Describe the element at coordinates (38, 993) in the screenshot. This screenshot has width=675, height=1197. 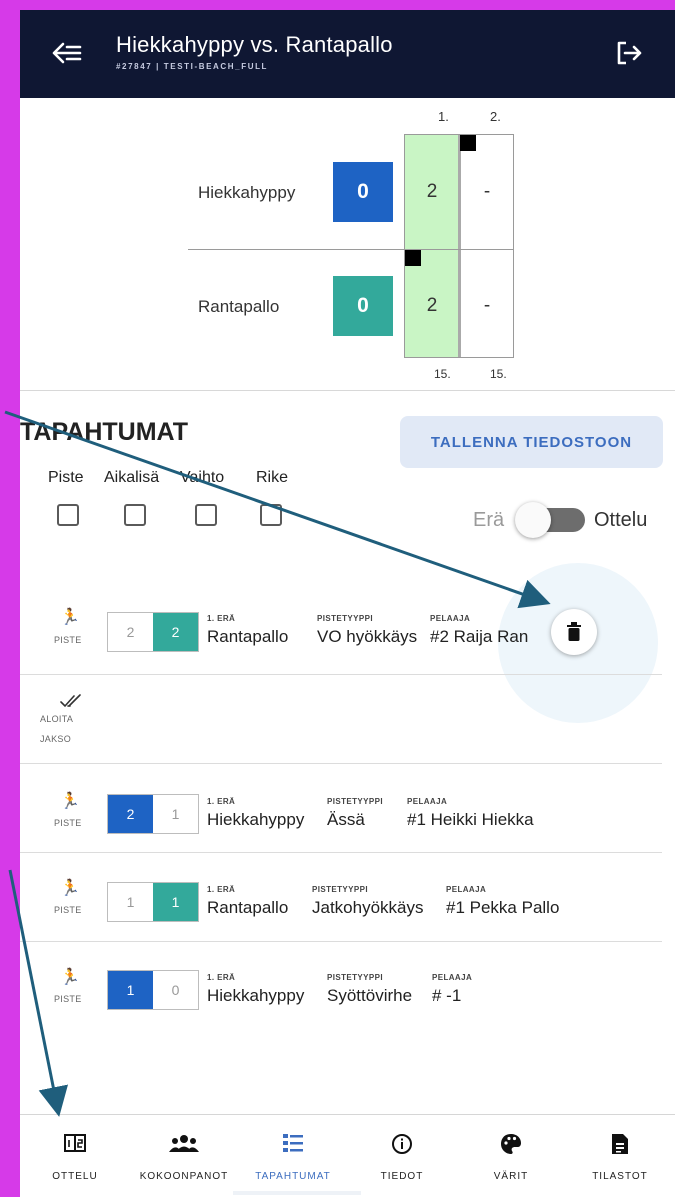
I see `arrow-to-nav` at that location.